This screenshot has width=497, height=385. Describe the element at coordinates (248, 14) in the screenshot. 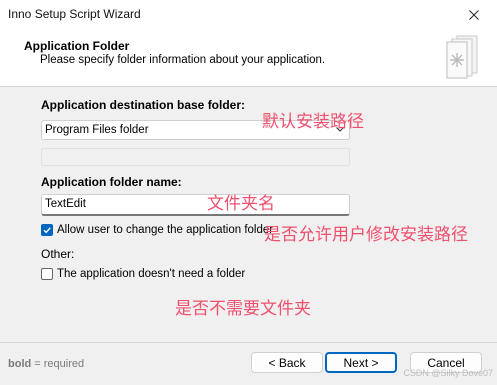

I see `title-bar: Inno Setup Script Wizard` at that location.